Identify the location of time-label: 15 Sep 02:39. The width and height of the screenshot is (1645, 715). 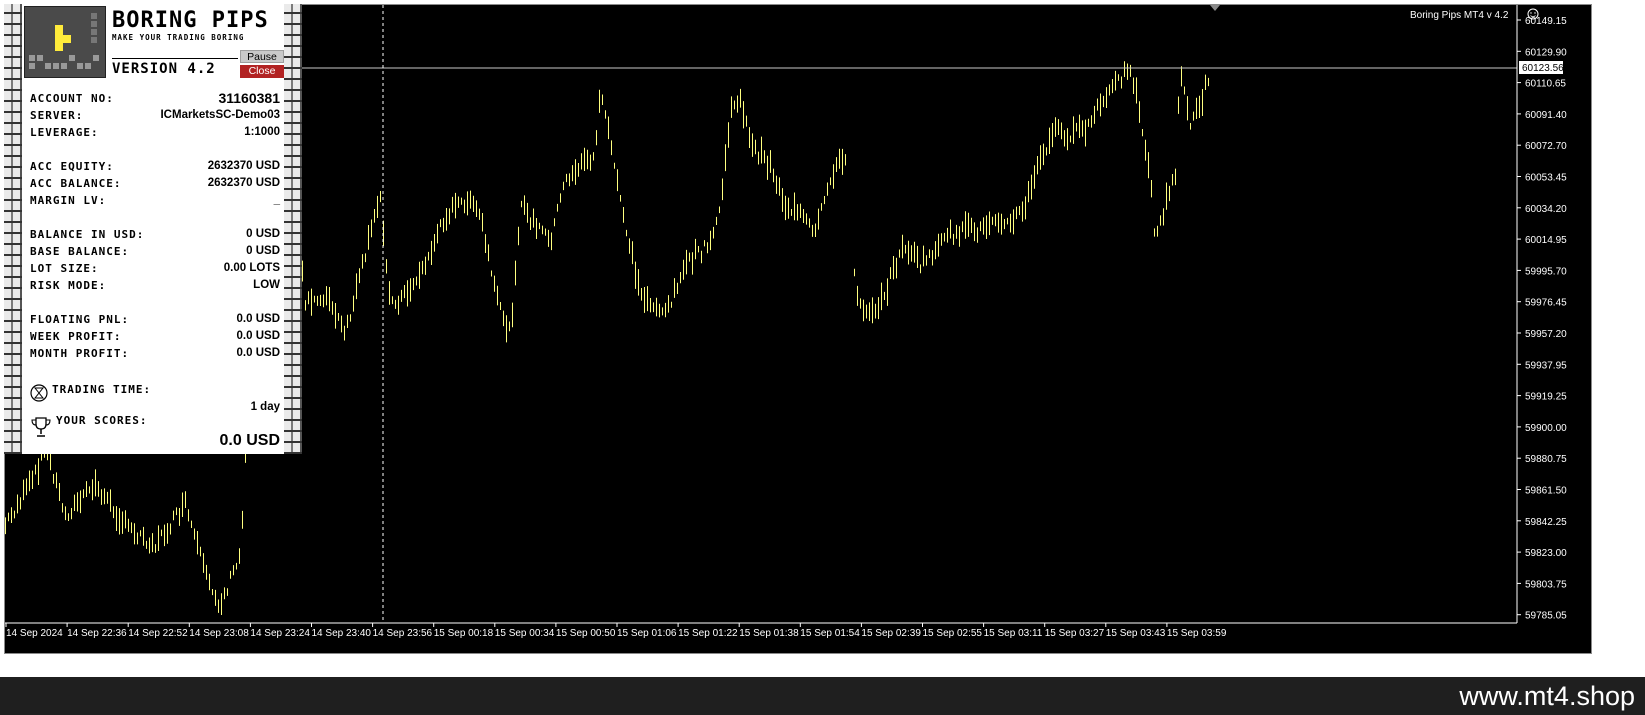
(891, 633).